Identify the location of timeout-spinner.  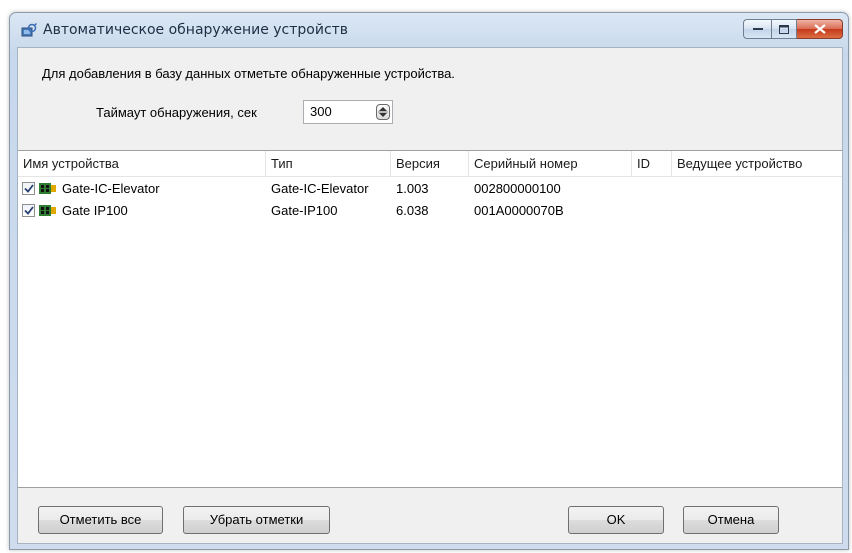
(383, 112).